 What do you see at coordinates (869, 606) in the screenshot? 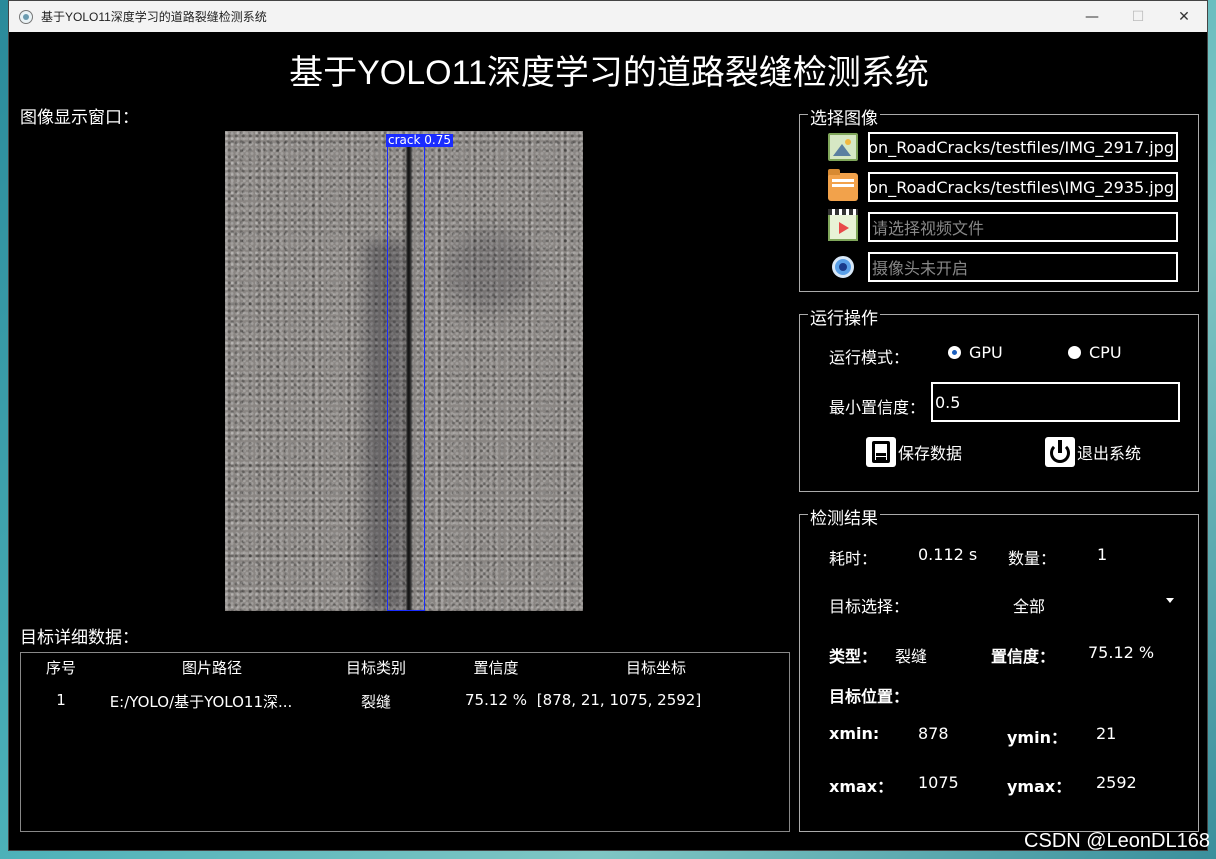
I see `target-select-label: 目标选择：` at bounding box center [869, 606].